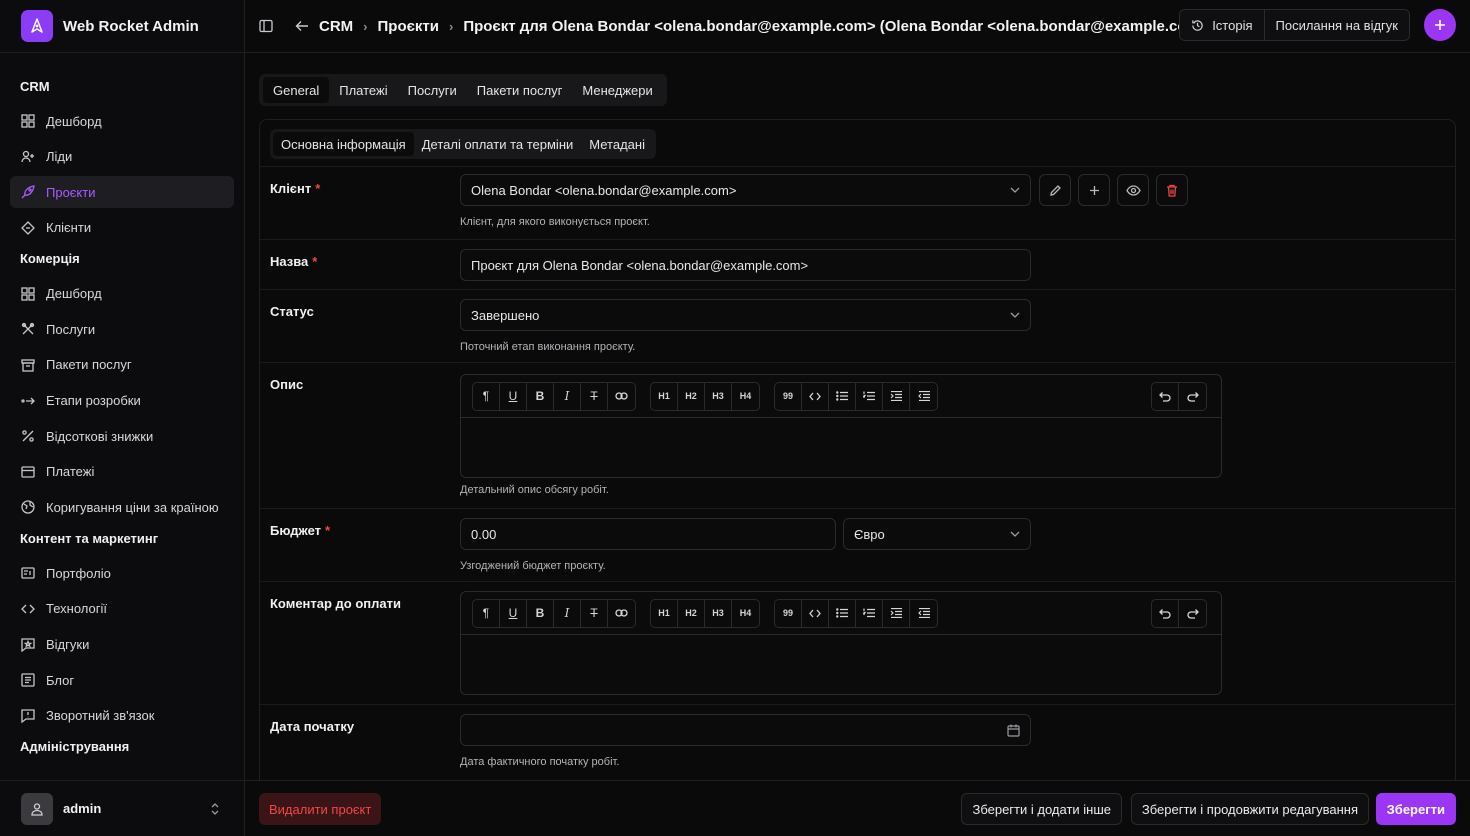 This screenshot has height=836, width=1470. Describe the element at coordinates (1415, 809) in the screenshot. I see `save-button: Зберегти` at that location.